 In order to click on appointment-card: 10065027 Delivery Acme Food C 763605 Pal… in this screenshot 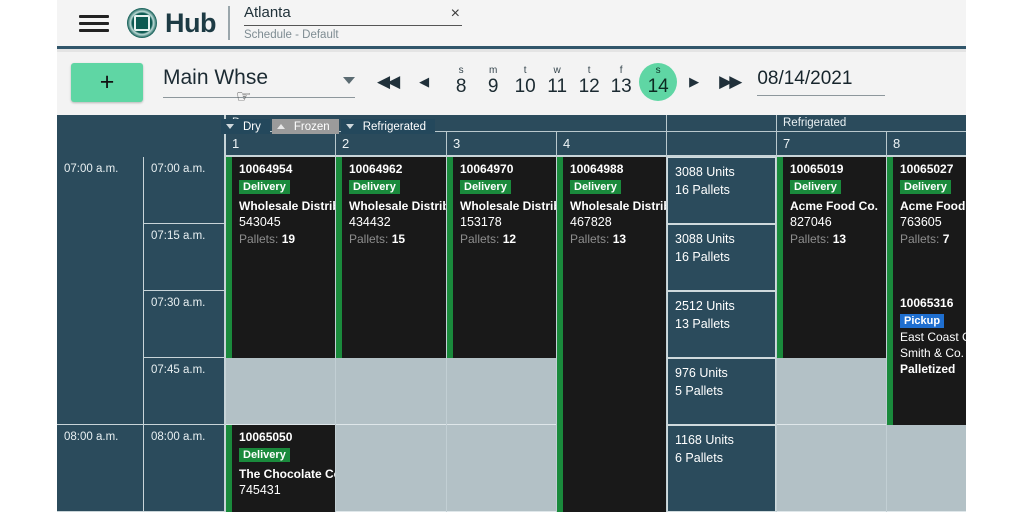, I will do `click(926, 224)`.